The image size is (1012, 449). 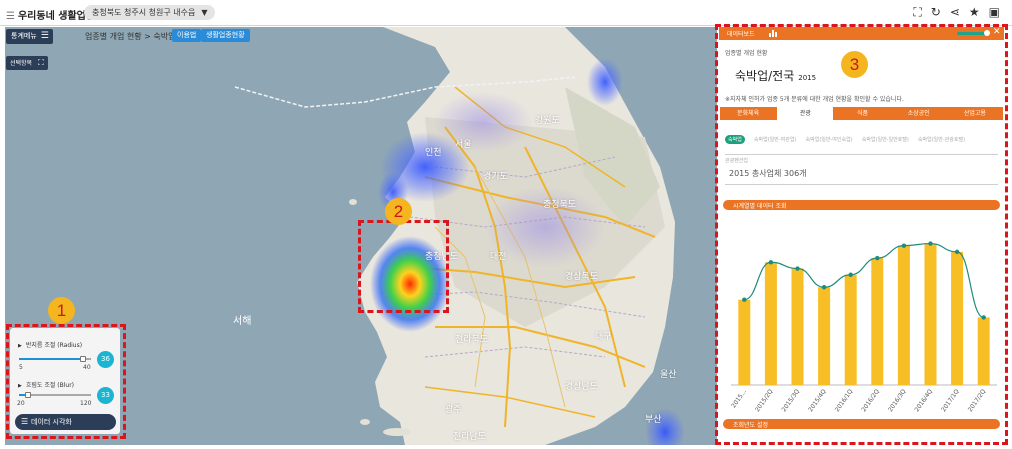 I want to click on top-toolbar-icons: ⛶ ↻ ⋖ ★ ▣, so click(x=956, y=12).